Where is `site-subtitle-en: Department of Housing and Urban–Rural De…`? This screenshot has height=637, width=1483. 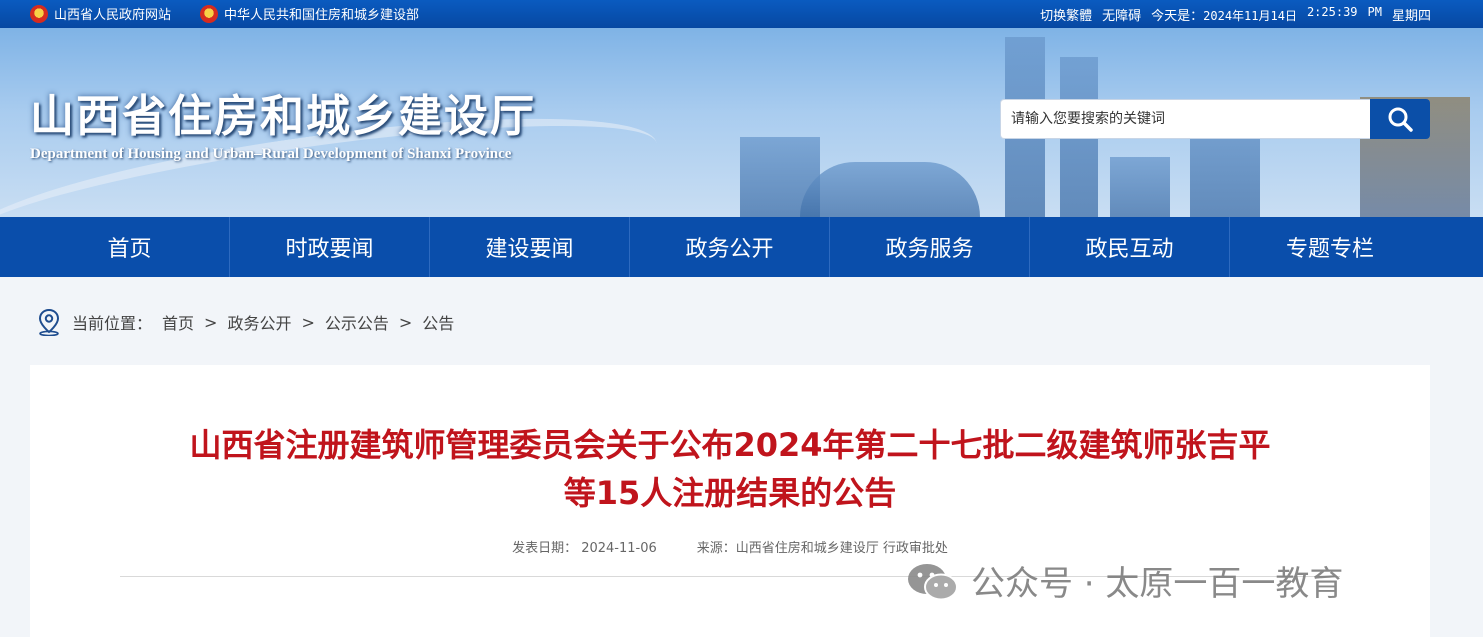 site-subtitle-en: Department of Housing and Urban–Rural De… is located at coordinates (271, 154).